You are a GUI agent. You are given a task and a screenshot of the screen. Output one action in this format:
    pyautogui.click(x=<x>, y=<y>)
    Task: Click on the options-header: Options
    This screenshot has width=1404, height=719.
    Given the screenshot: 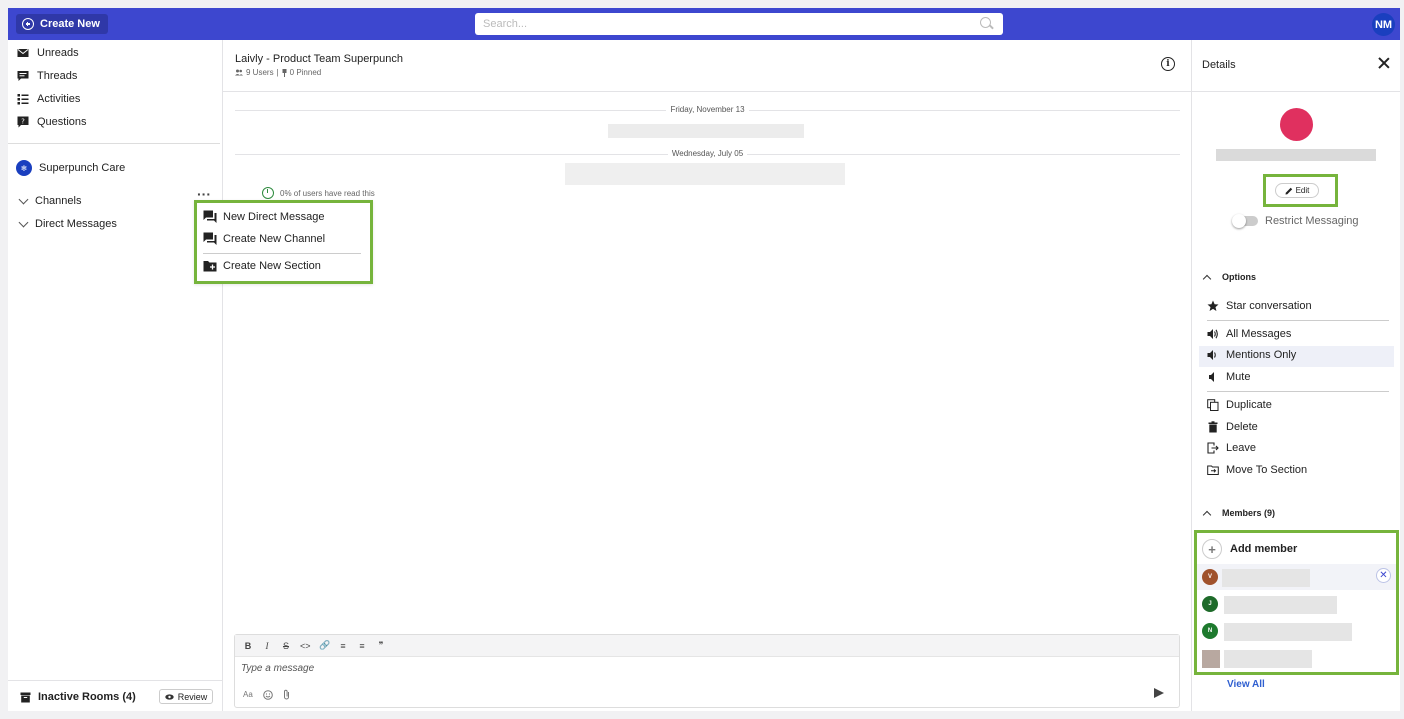 What is the action you would take?
    pyautogui.click(x=1229, y=277)
    